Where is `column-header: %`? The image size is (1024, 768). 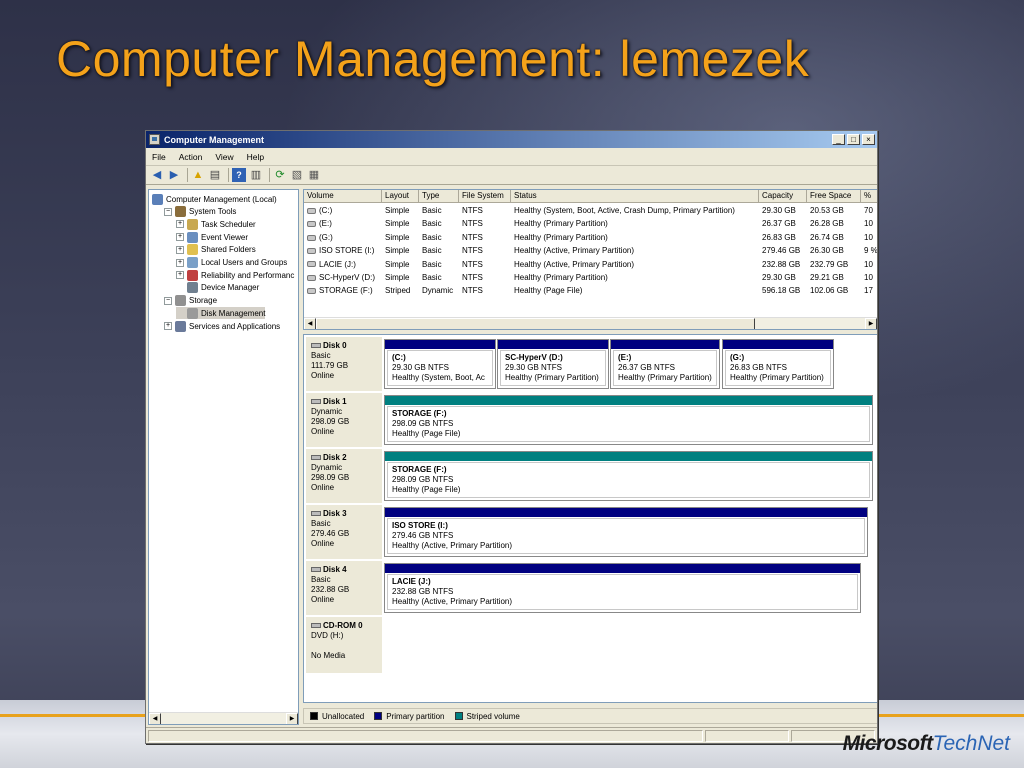
column-header: % is located at coordinates (869, 196).